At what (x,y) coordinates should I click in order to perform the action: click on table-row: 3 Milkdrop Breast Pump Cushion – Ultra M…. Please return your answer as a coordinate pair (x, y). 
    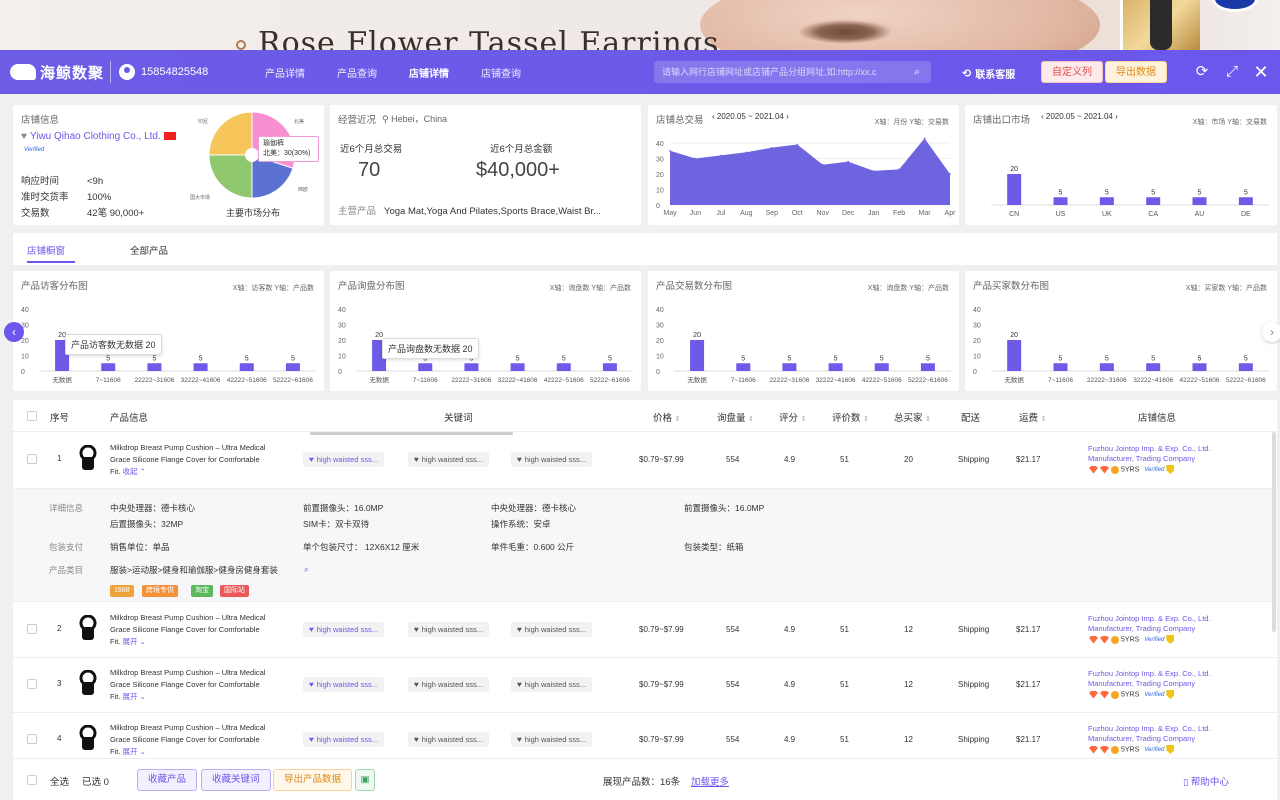
    Looking at the image, I should click on (645, 685).